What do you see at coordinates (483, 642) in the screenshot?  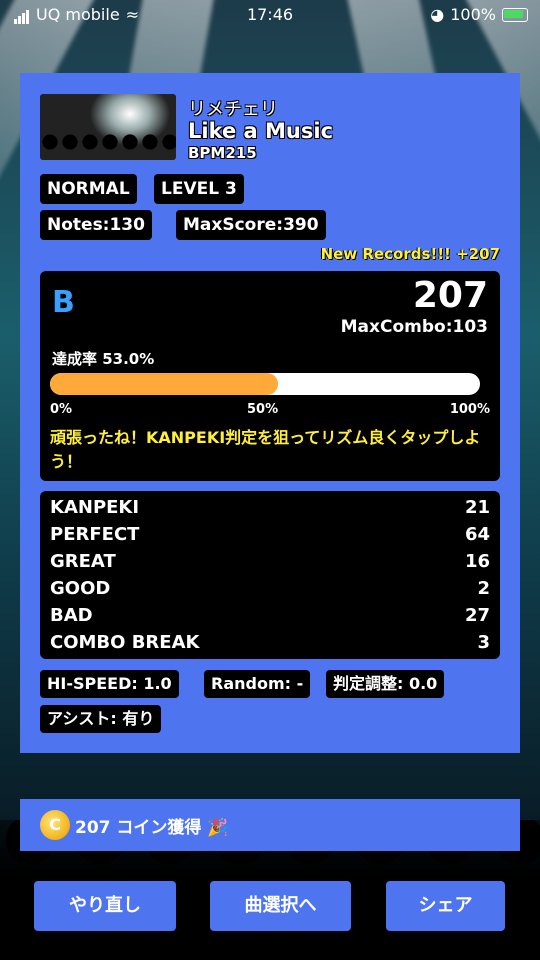 I see `judgement-count: 3` at bounding box center [483, 642].